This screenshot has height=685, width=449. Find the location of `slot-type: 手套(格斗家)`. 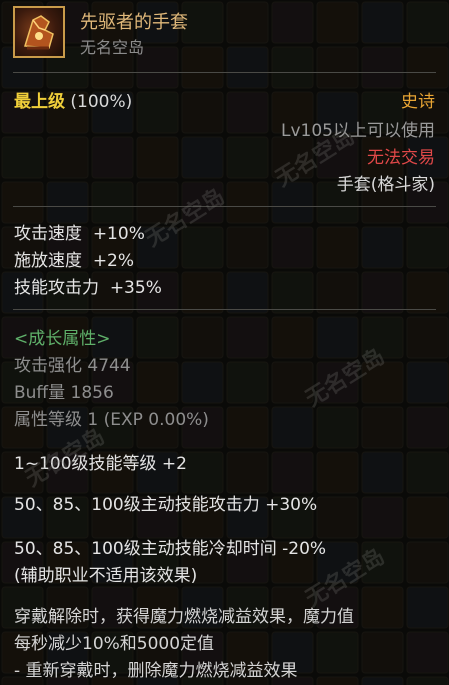

slot-type: 手套(格斗家) is located at coordinates (385, 185).